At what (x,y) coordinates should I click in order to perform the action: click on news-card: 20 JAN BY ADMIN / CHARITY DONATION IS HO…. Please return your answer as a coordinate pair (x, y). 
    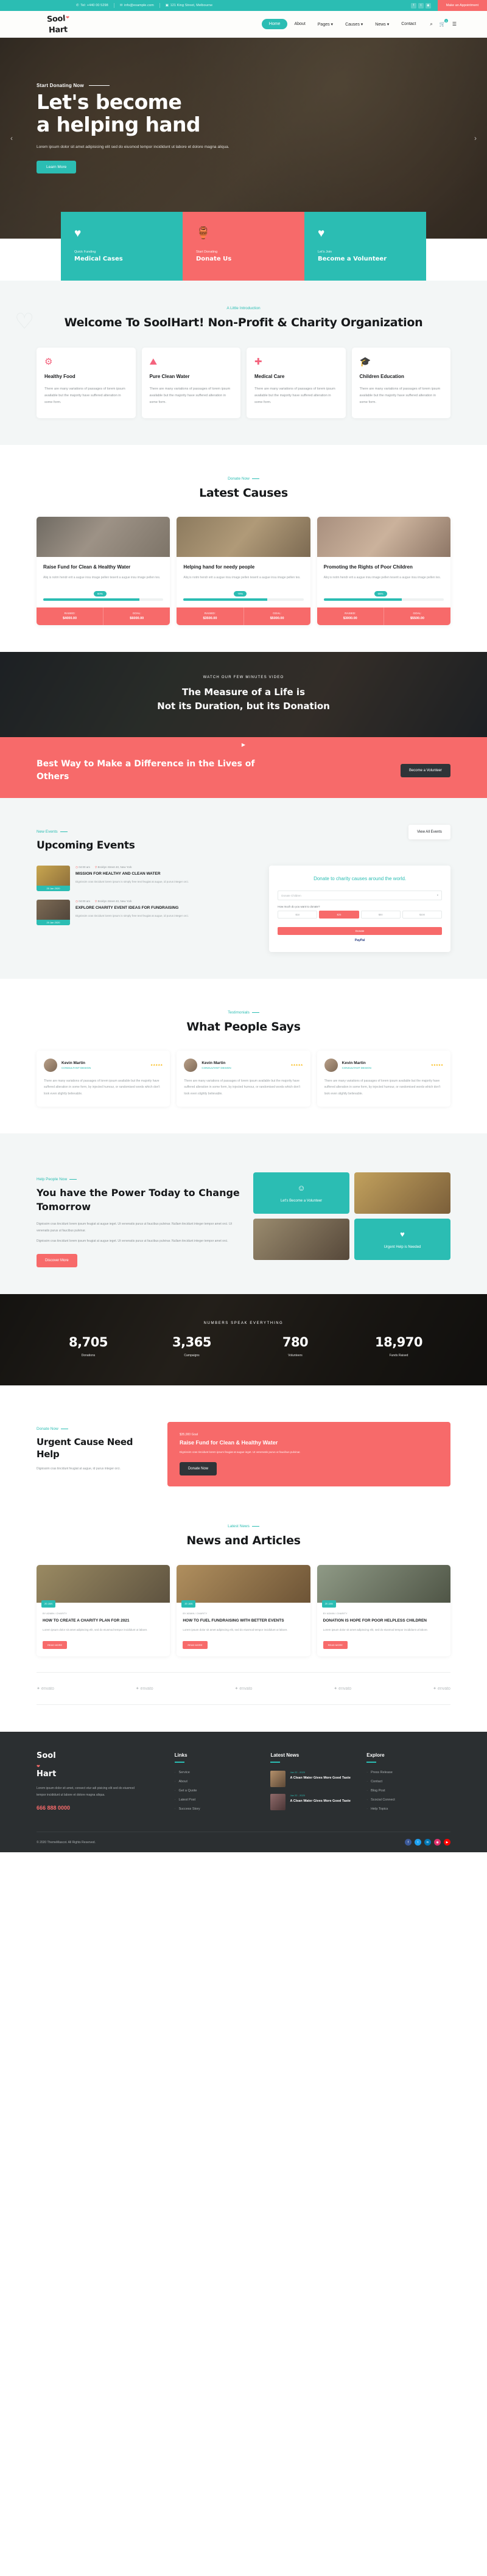
    Looking at the image, I should click on (383, 1610).